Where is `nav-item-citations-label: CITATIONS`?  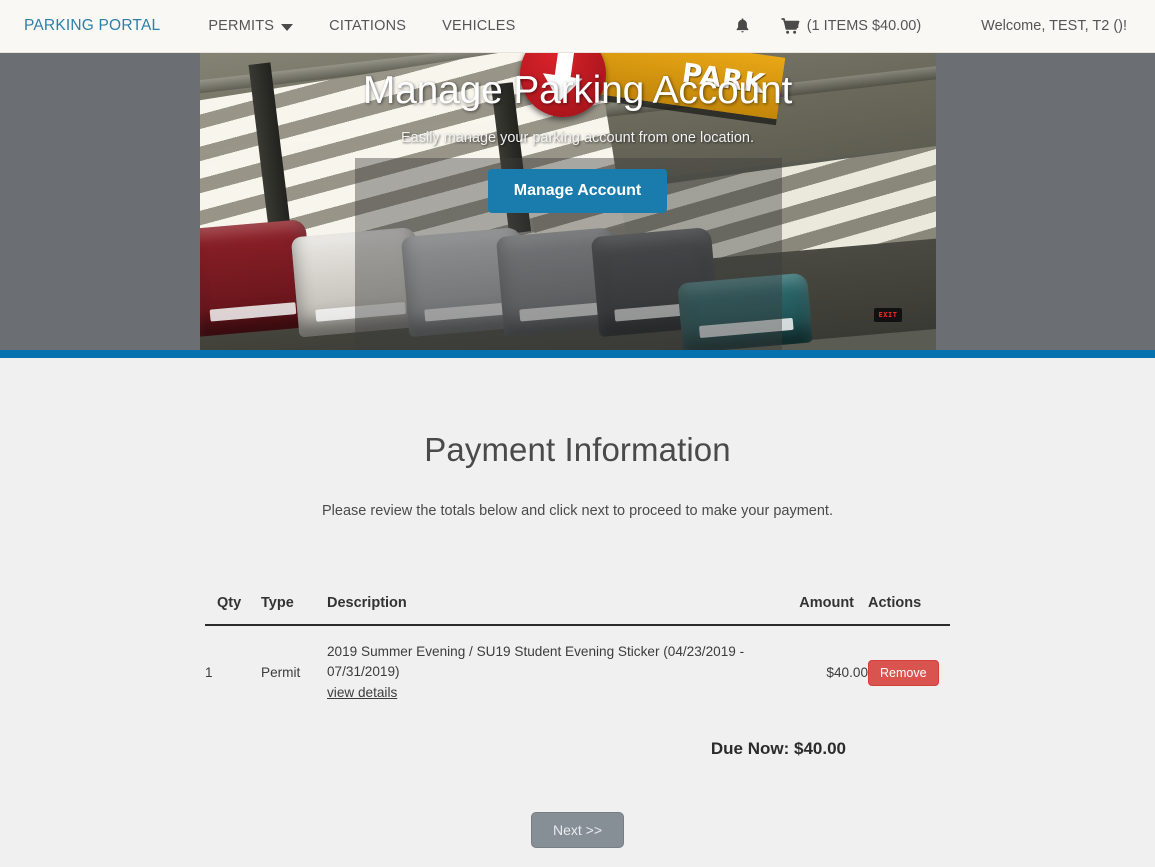
nav-item-citations-label: CITATIONS is located at coordinates (368, 26).